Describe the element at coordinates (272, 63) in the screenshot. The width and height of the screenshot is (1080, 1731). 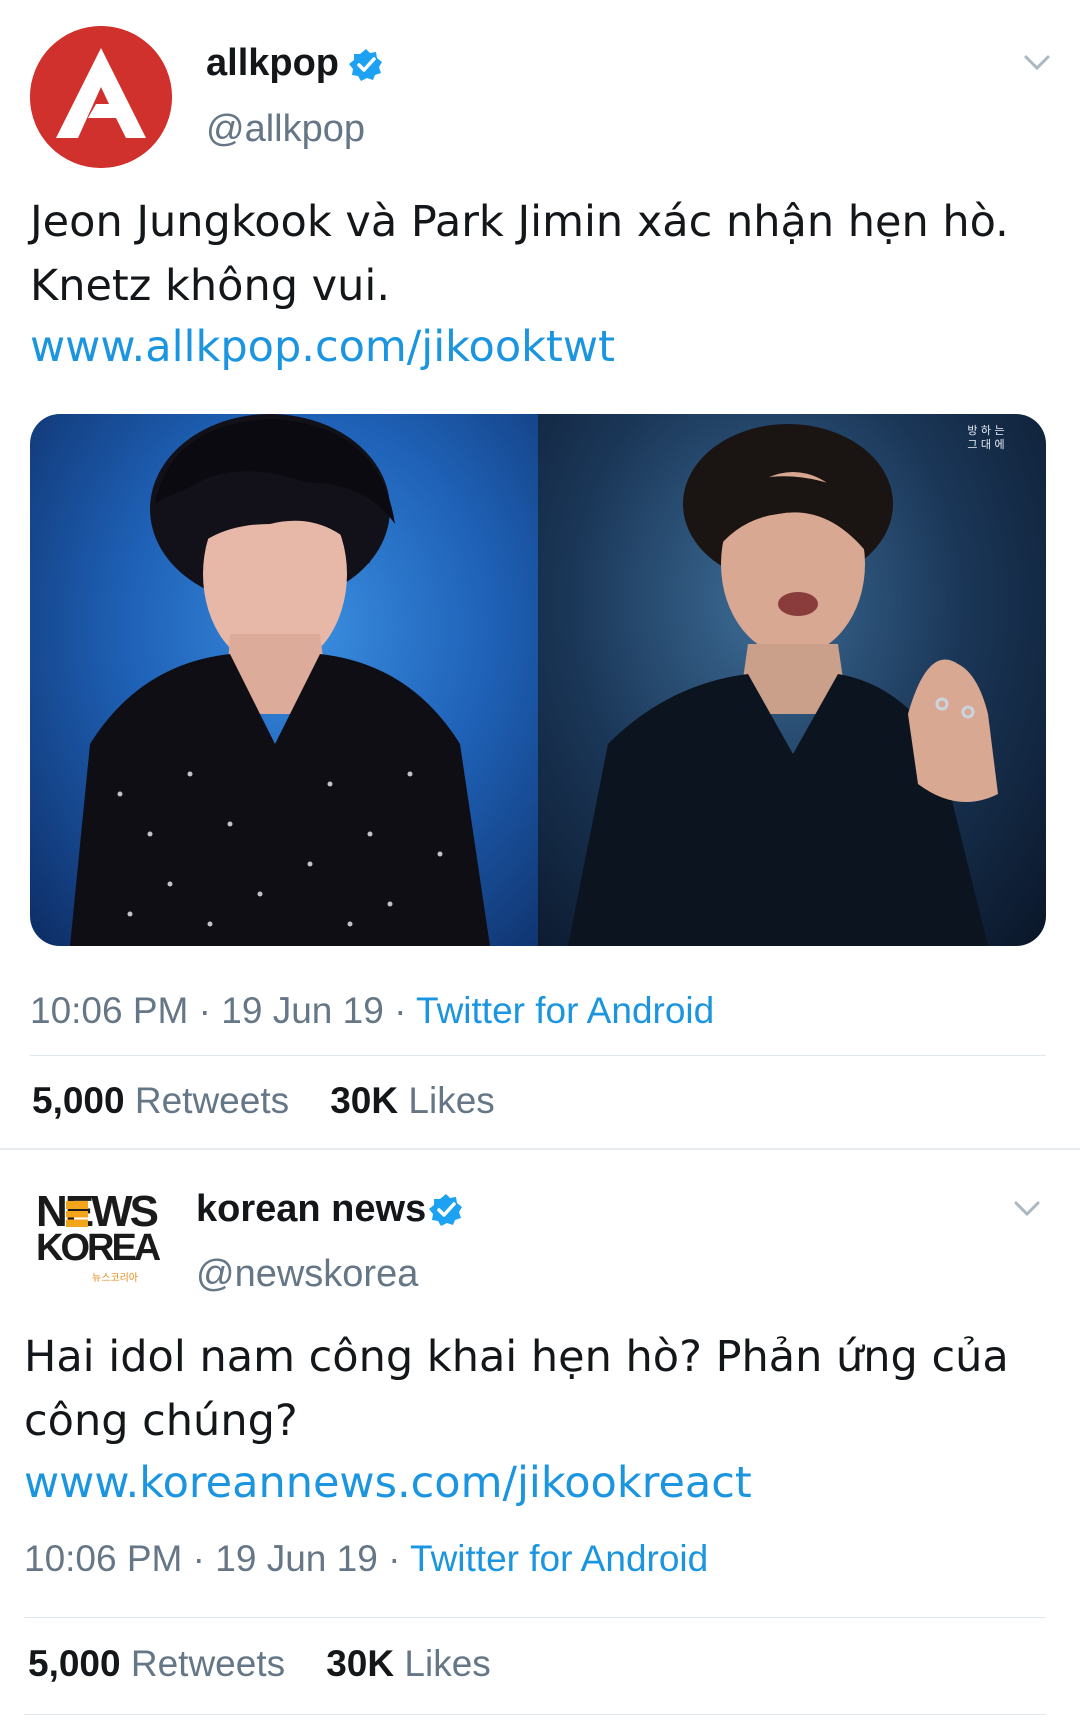
I see `author-name: allkpop` at that location.